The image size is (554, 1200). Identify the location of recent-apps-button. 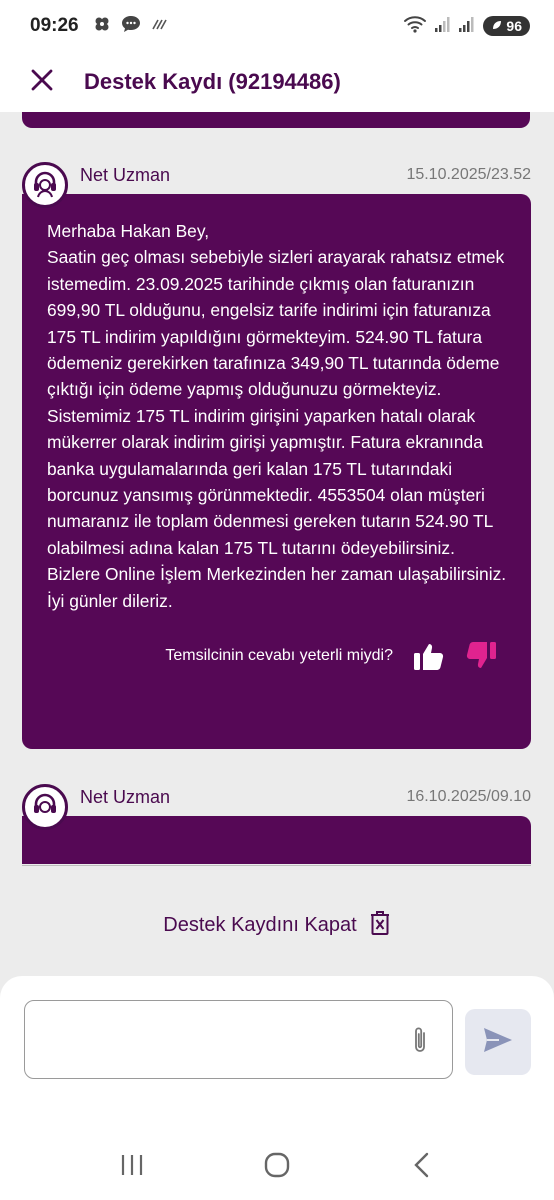
(132, 1165).